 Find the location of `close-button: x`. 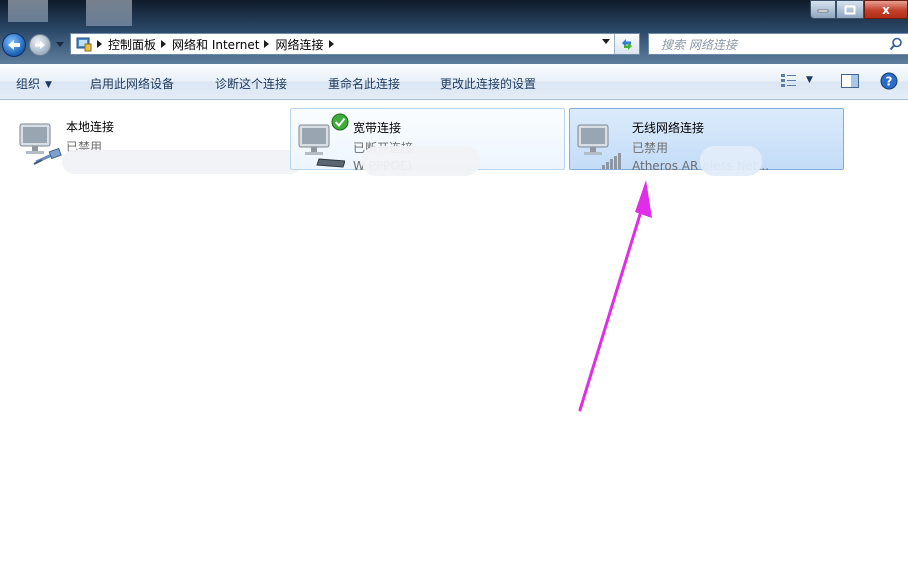

close-button: x is located at coordinates (886, 9).